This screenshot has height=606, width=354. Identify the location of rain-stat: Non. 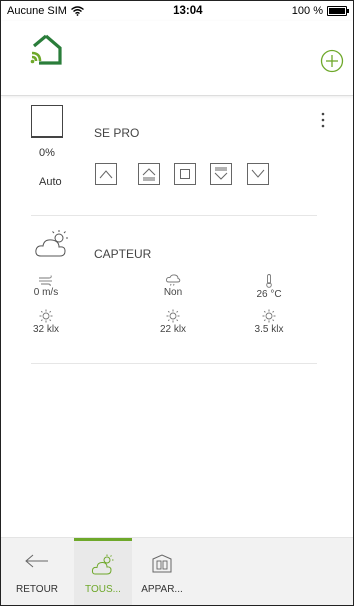
(173, 286).